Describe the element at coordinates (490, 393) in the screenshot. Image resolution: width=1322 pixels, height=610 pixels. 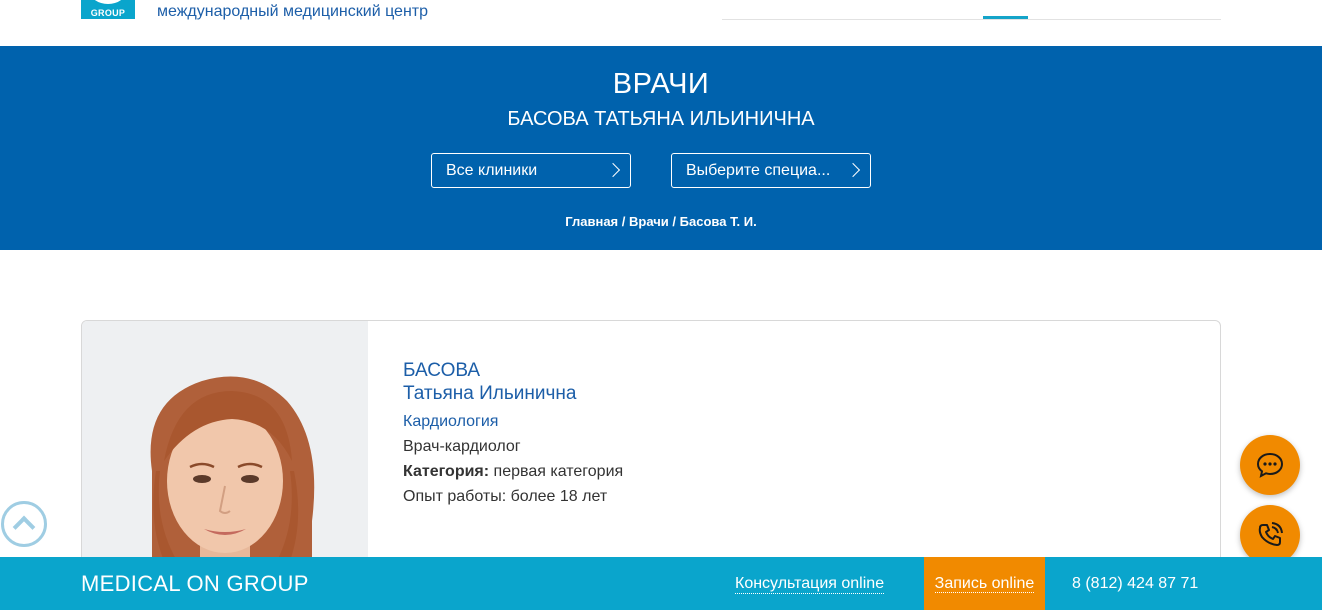
I see `doctor-given-names: Татьяна Ильинична` at that location.